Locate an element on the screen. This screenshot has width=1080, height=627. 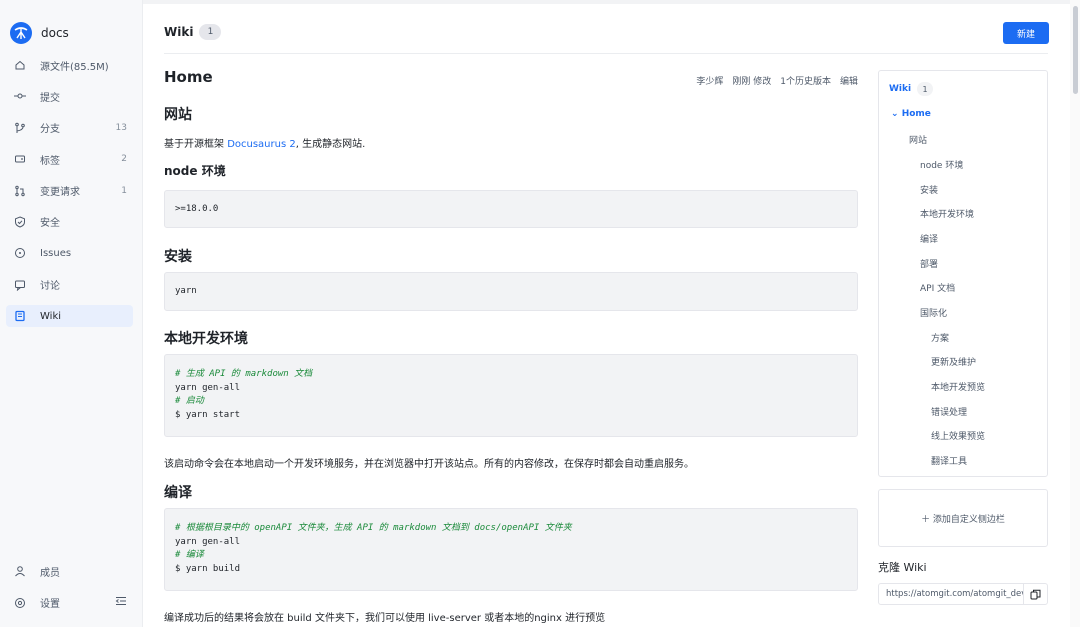
sidebar-item-label: 标签 is located at coordinates (50, 161).